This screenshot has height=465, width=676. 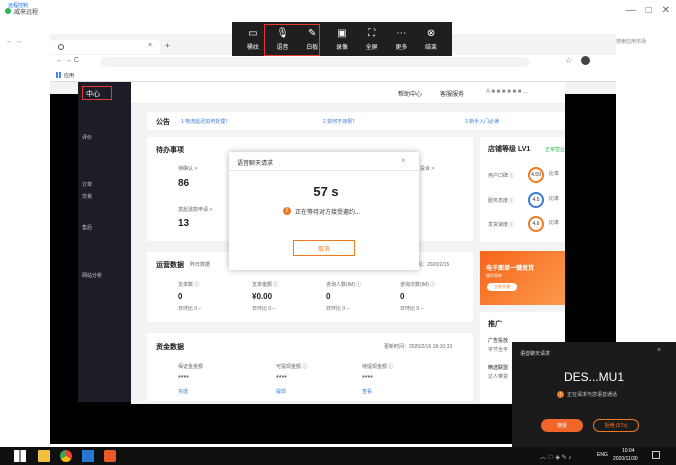 I want to click on window-controls: — □ ✕, so click(x=648, y=10).